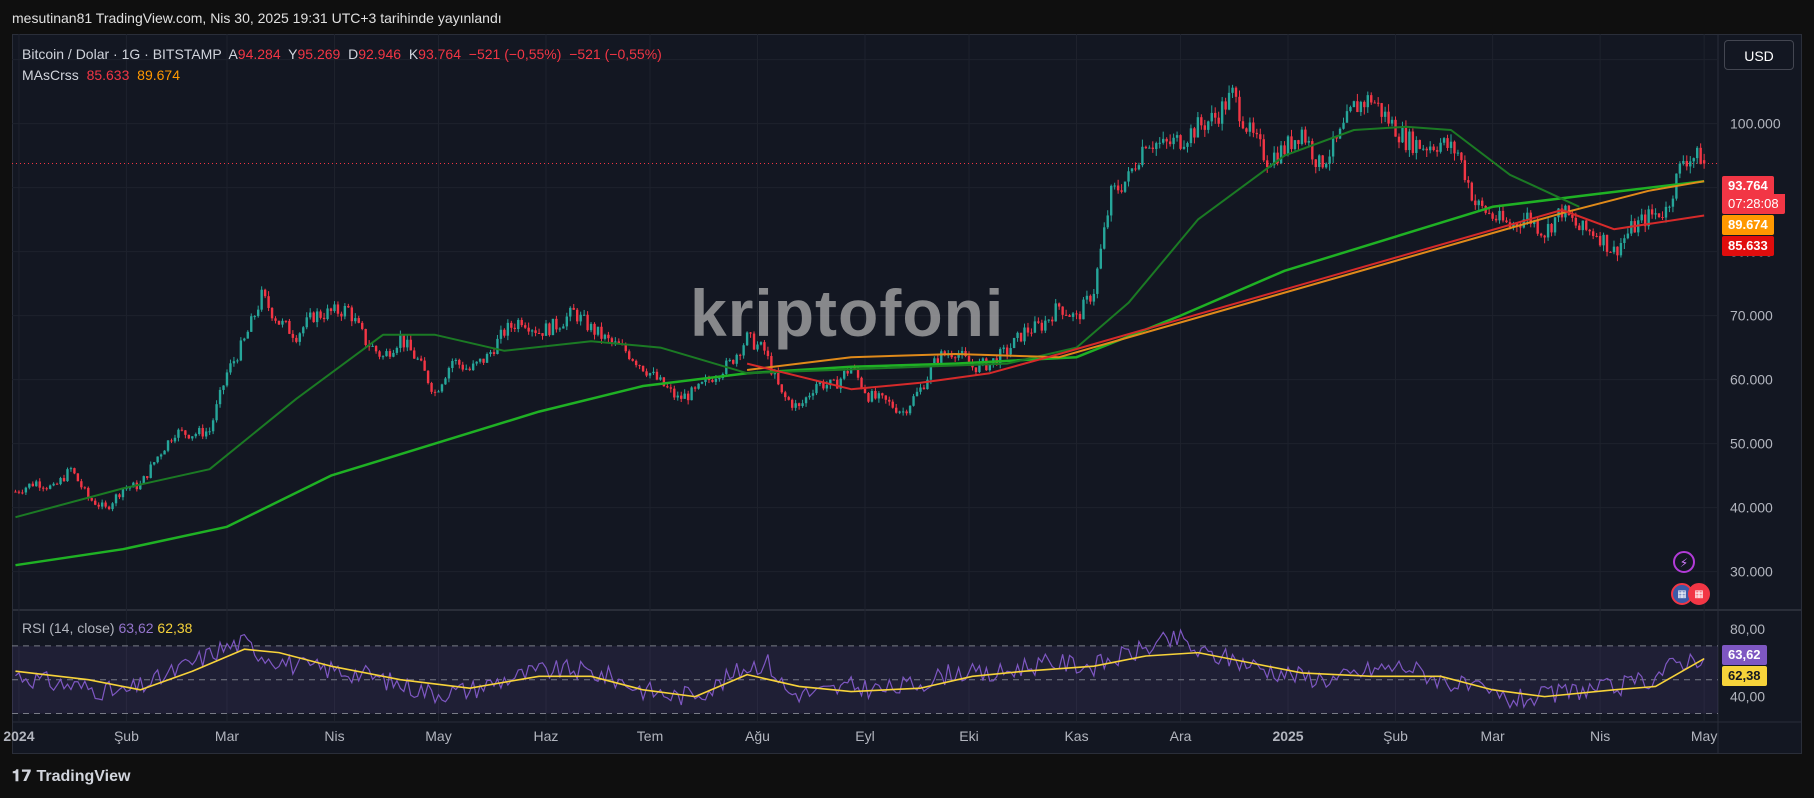 The width and height of the screenshot is (1814, 798). What do you see at coordinates (1600, 736) in the screenshot?
I see `time-tick-label: Nis` at bounding box center [1600, 736].